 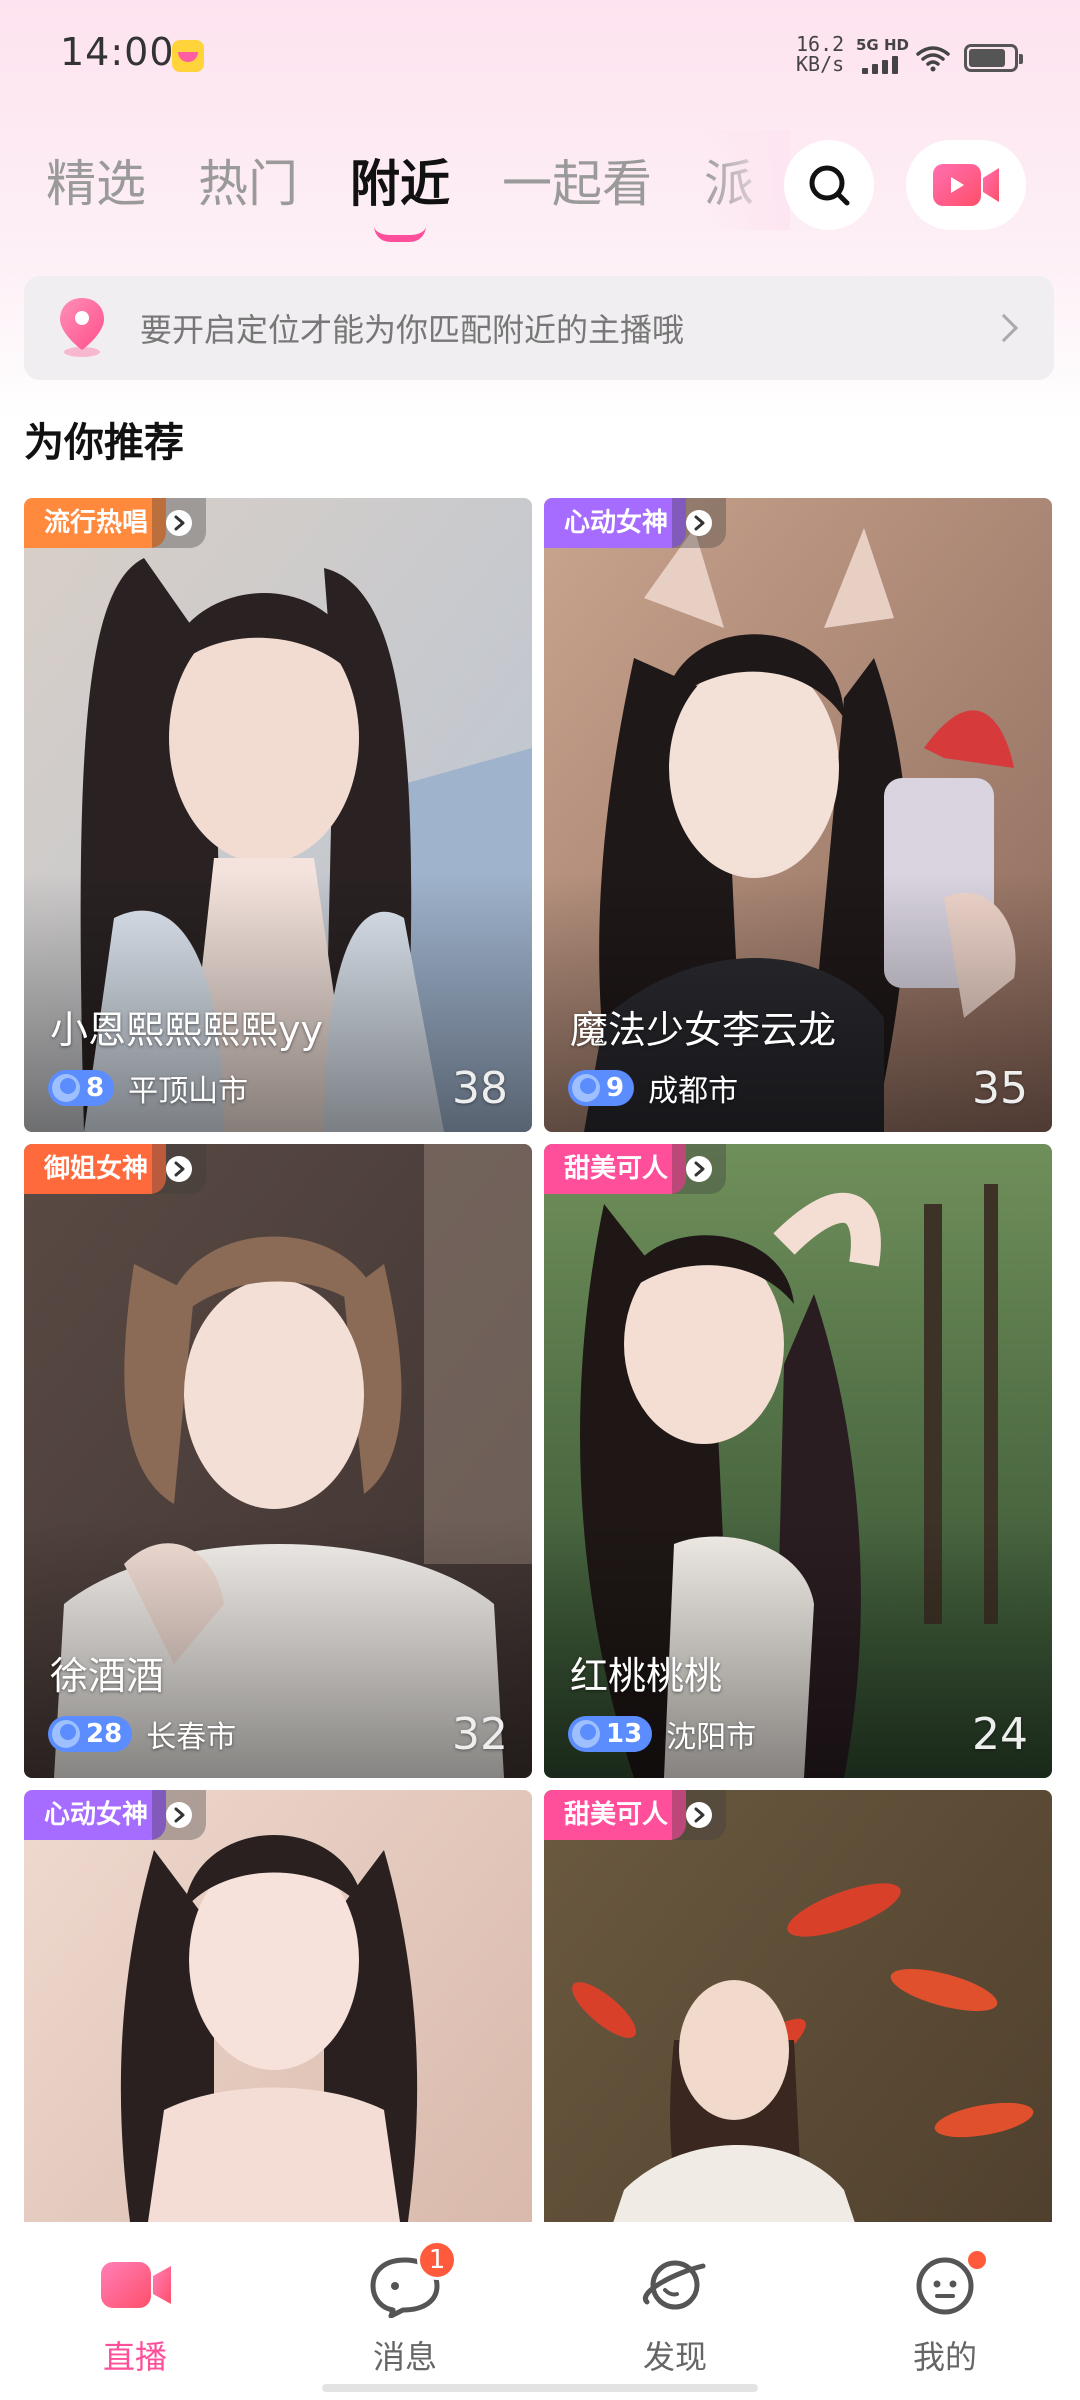 What do you see at coordinates (186, 1030) in the screenshot?
I see `streamer-name: 小恩熙熙熙熙yy` at bounding box center [186, 1030].